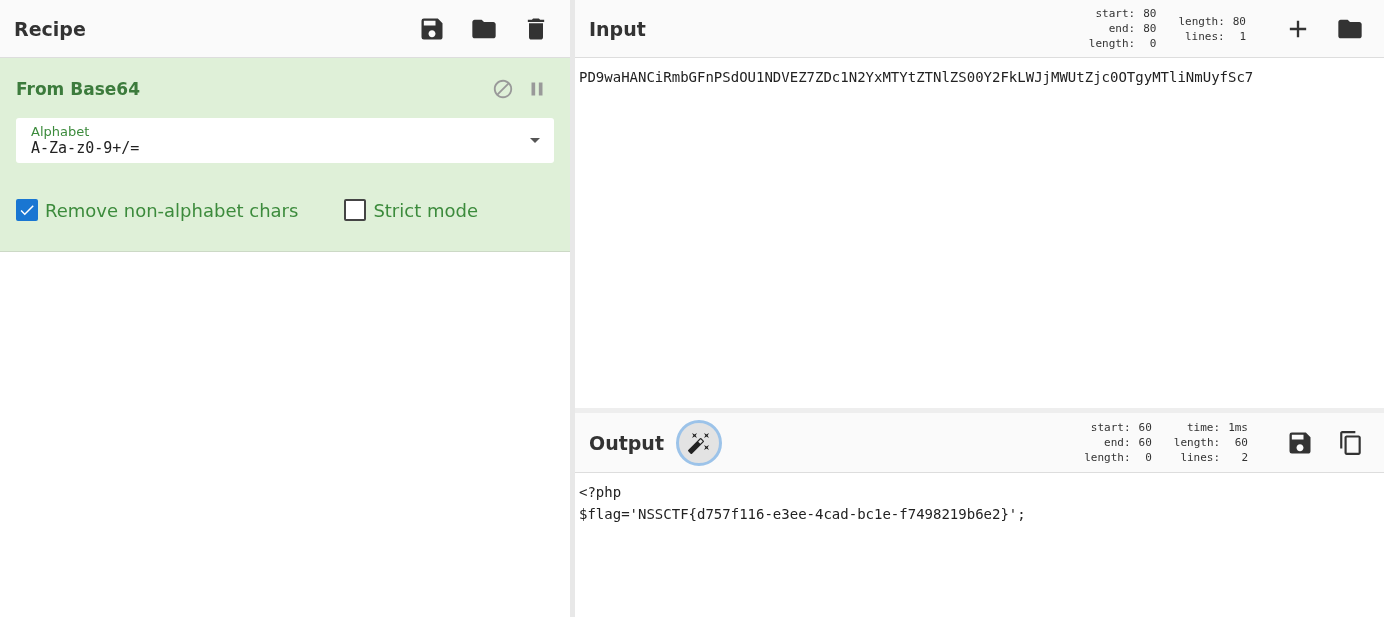 Image resolution: width=1384 pixels, height=617 pixels. Describe the element at coordinates (78, 89) in the screenshot. I see `operation-name: From Base64` at that location.